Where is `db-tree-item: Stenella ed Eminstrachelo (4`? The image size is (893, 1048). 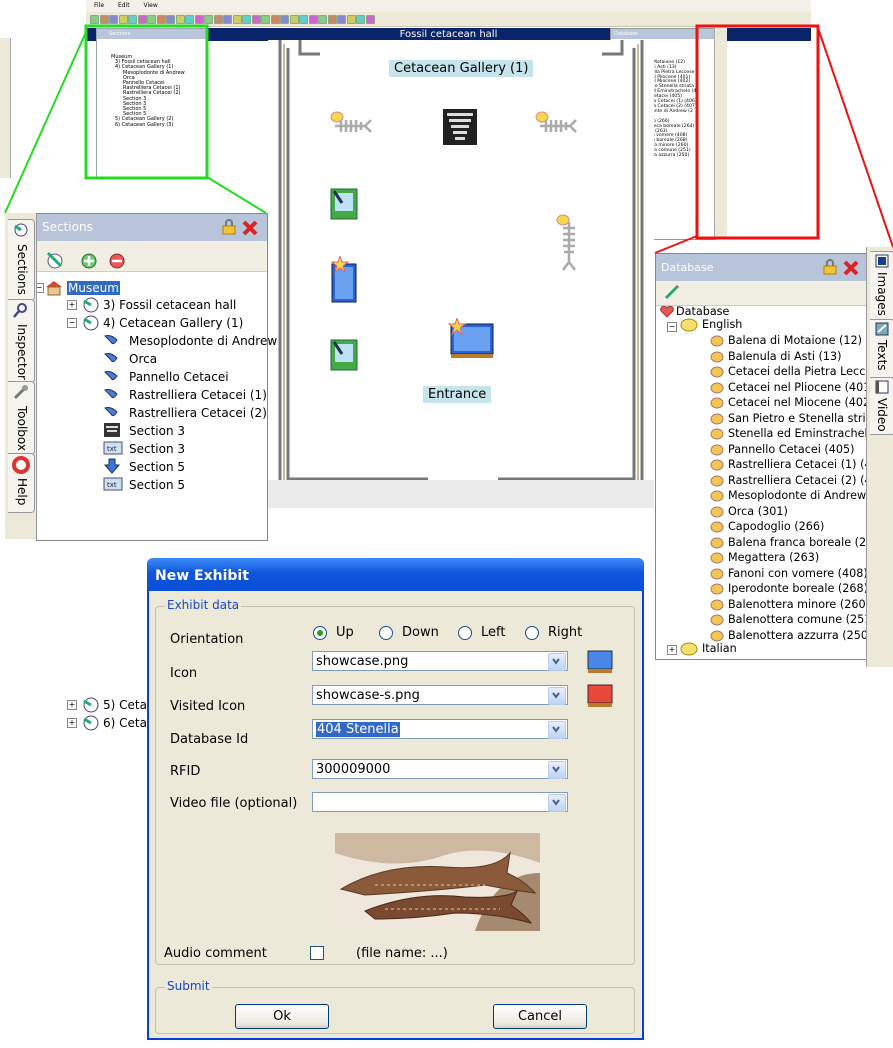 db-tree-item: Stenella ed Eminstrachelo (4 is located at coordinates (798, 433).